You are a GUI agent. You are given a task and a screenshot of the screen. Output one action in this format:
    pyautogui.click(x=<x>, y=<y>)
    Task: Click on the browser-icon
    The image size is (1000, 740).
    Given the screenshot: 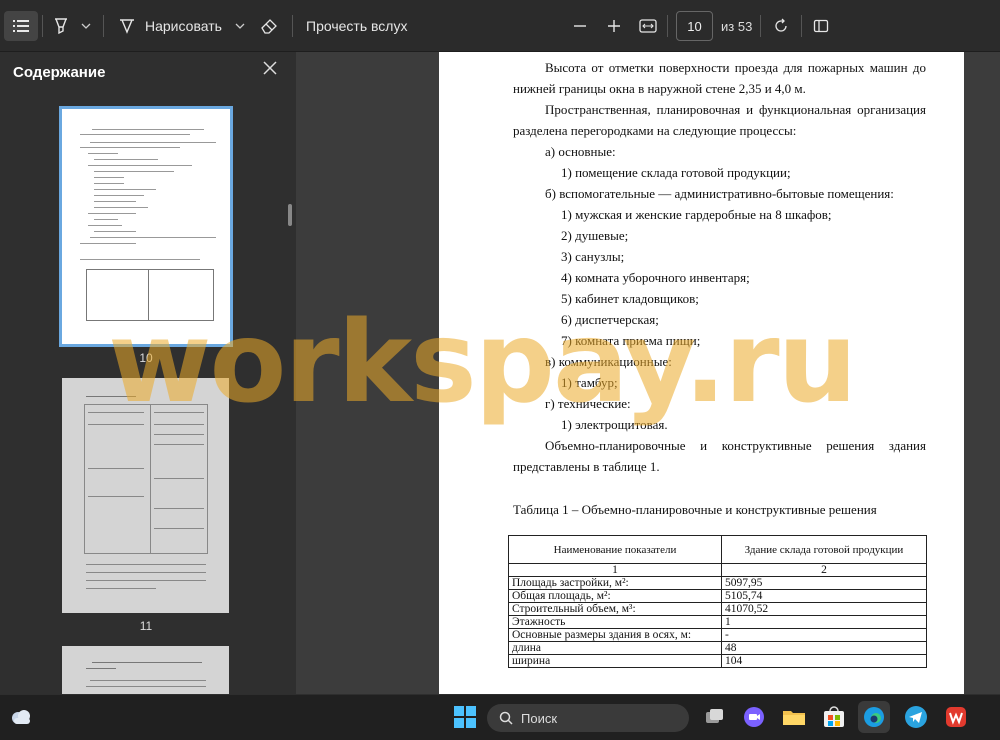 What is the action you would take?
    pyautogui.click(x=874, y=717)
    